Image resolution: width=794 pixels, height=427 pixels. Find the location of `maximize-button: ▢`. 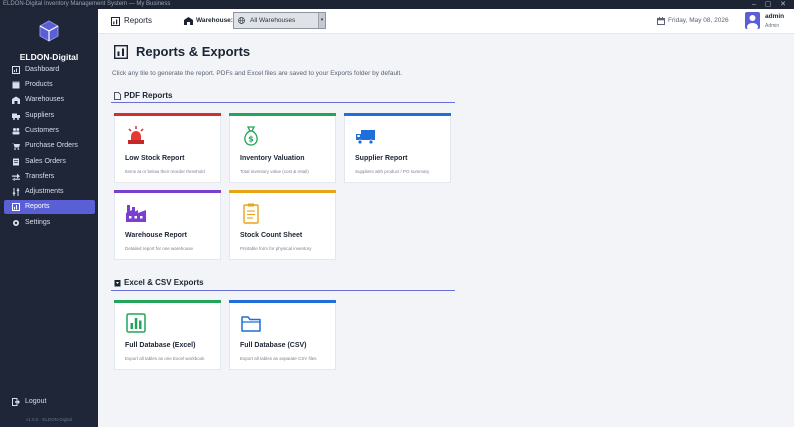

maximize-button: ▢ is located at coordinates (768, 4).